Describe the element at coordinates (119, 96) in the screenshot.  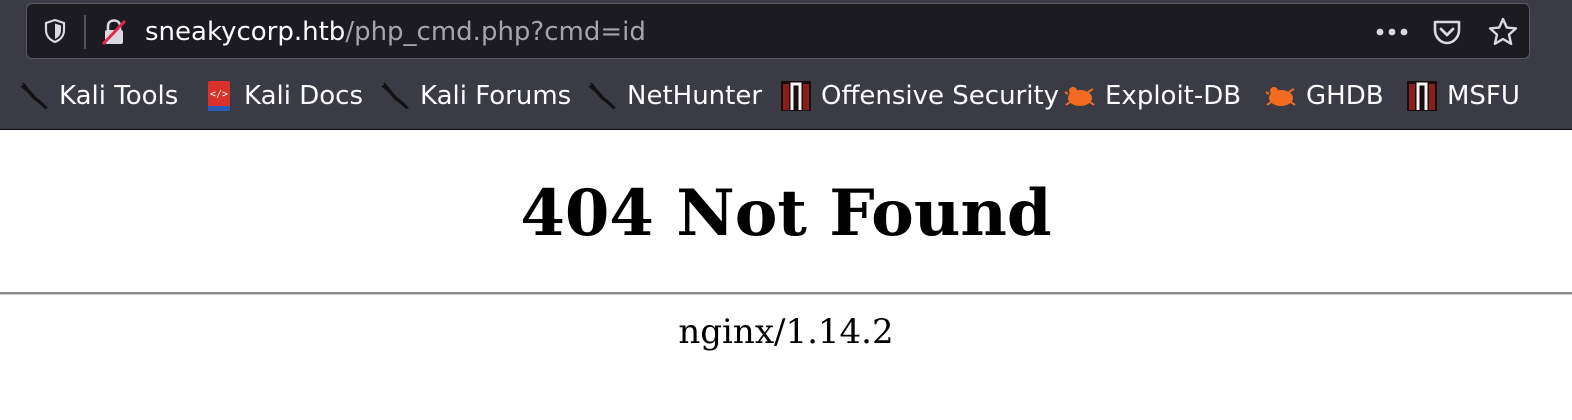
I see `bookmark-label: Kali Tools` at that location.